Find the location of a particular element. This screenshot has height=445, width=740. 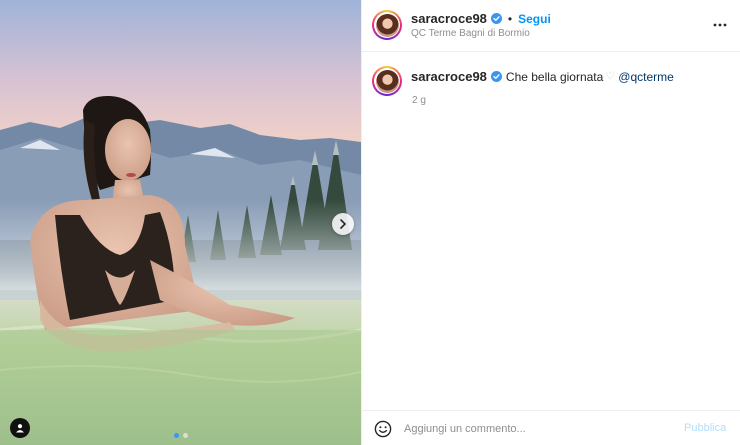

add-comment-bar: Pubblica is located at coordinates (551, 427).